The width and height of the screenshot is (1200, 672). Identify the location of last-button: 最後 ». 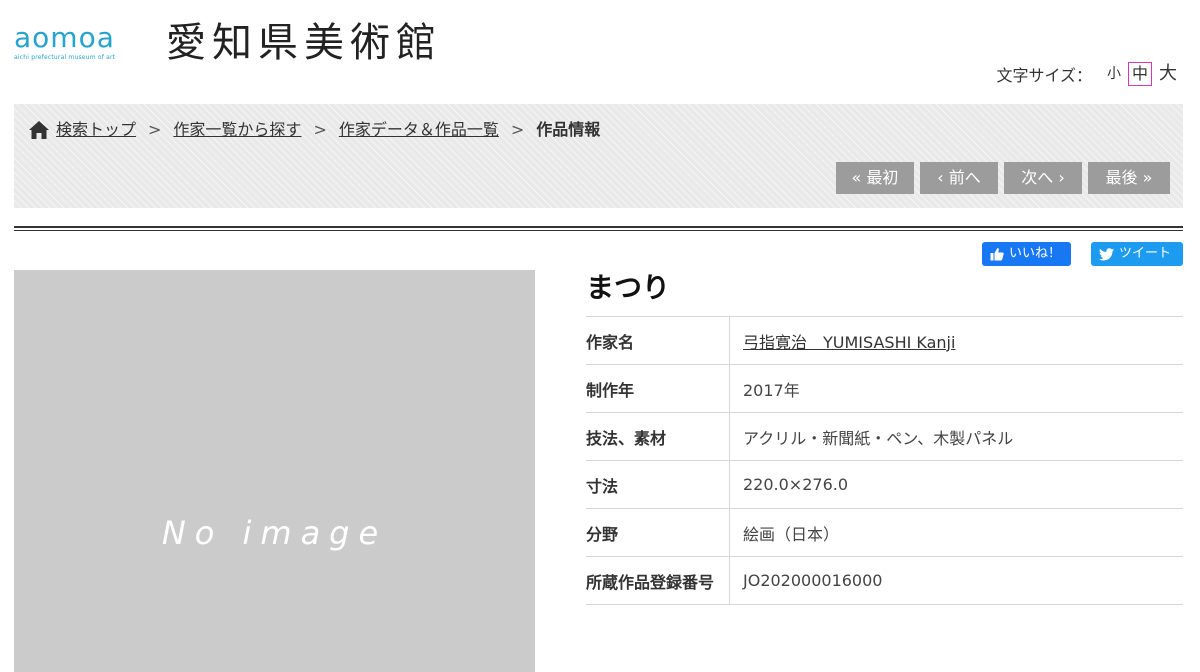
(1129, 178).